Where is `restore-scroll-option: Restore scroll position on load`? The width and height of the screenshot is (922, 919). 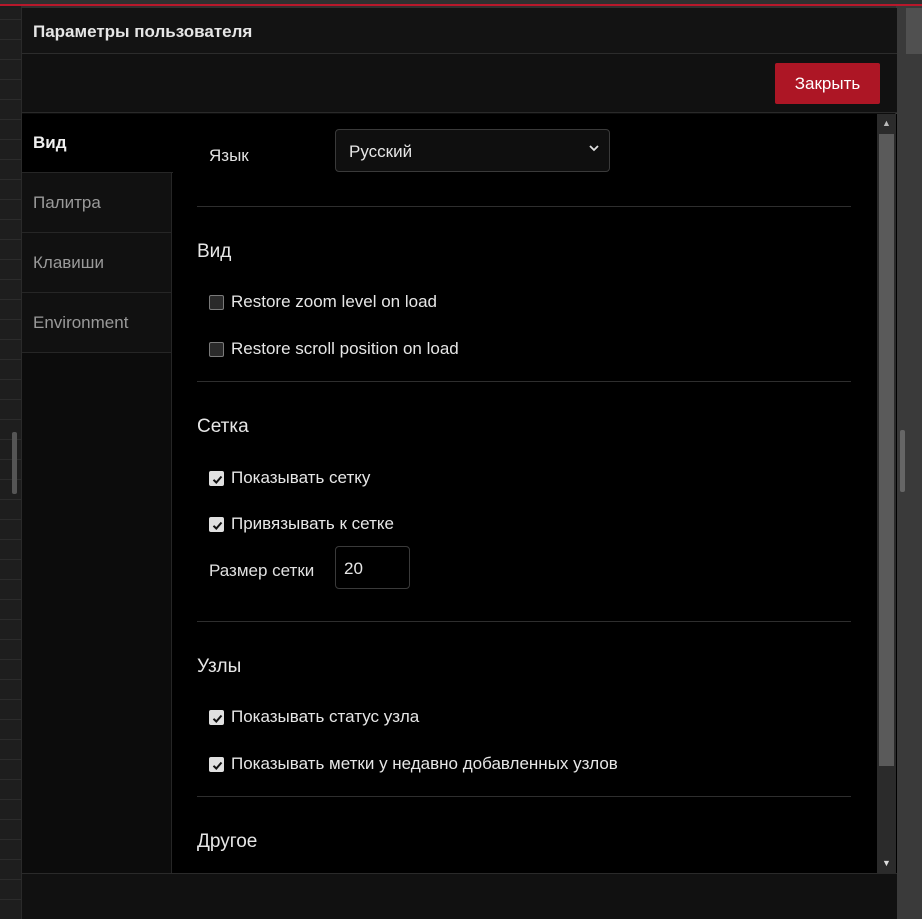 restore-scroll-option: Restore scroll position on load is located at coordinates (334, 349).